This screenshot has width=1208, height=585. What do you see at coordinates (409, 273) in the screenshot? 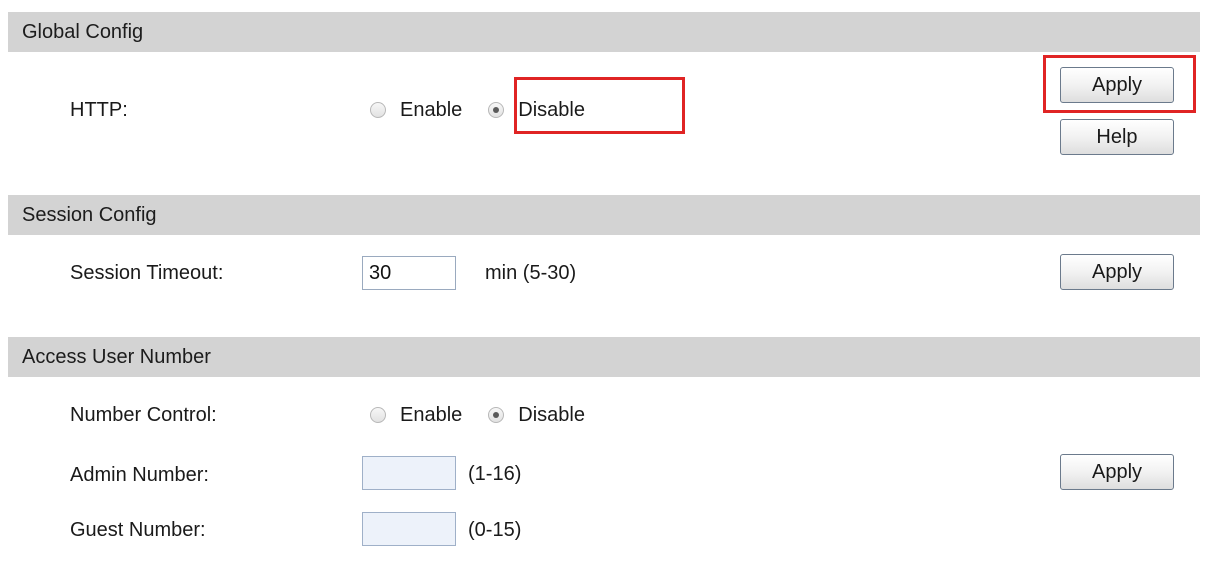
I see `session-timeout-input: 30` at bounding box center [409, 273].